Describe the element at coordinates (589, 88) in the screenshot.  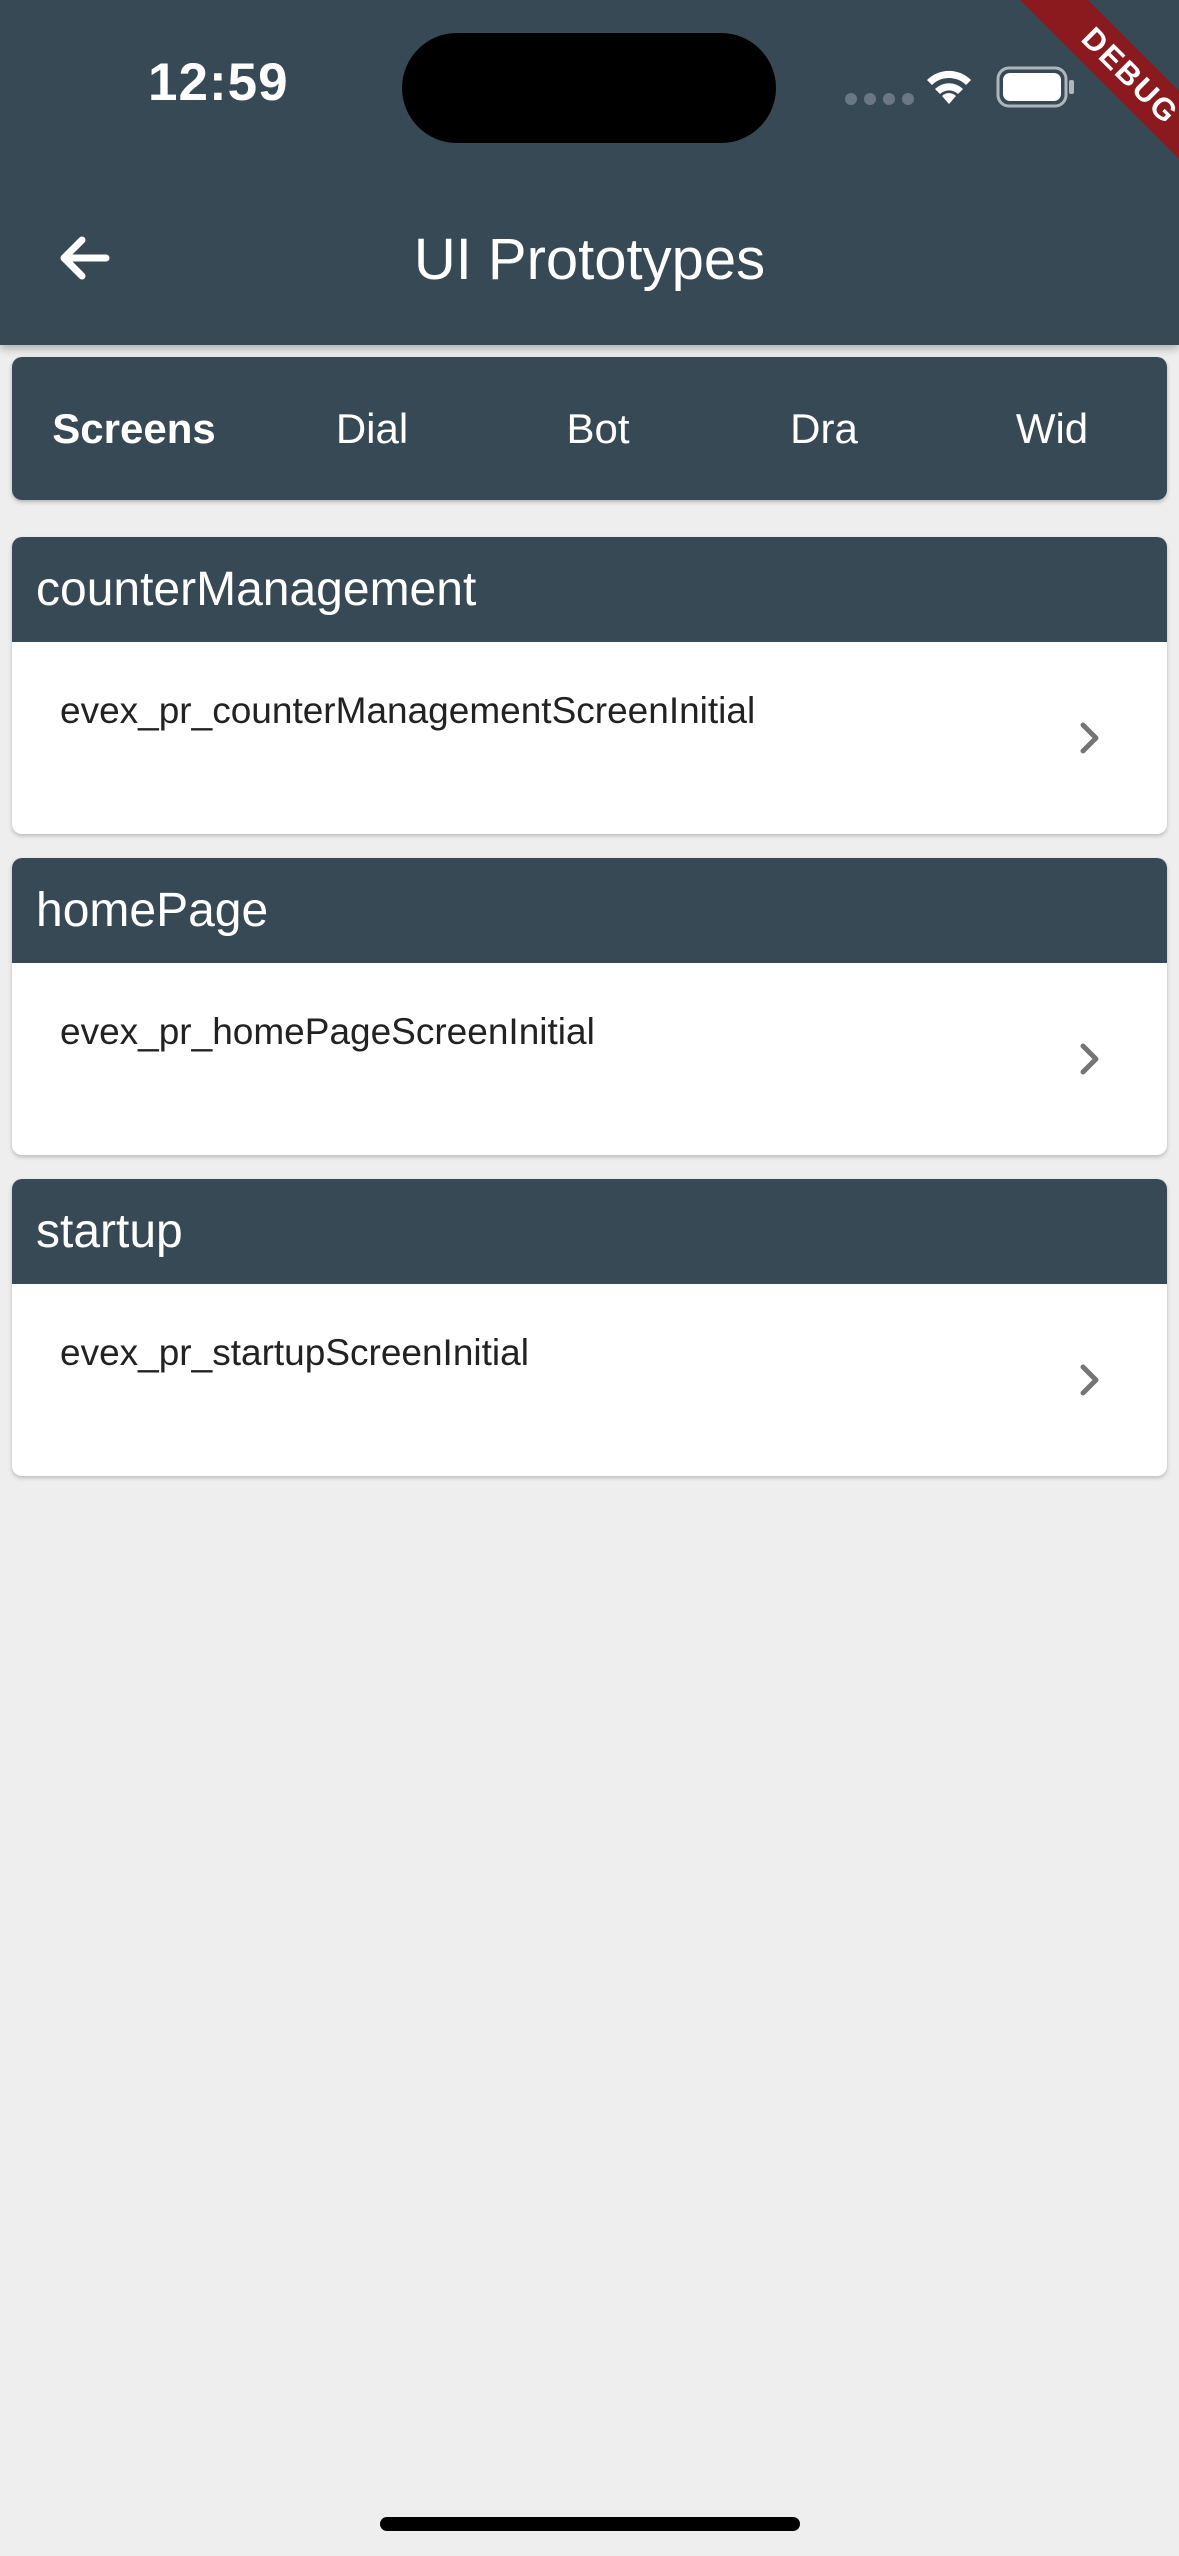
I see `dynamic-island` at that location.